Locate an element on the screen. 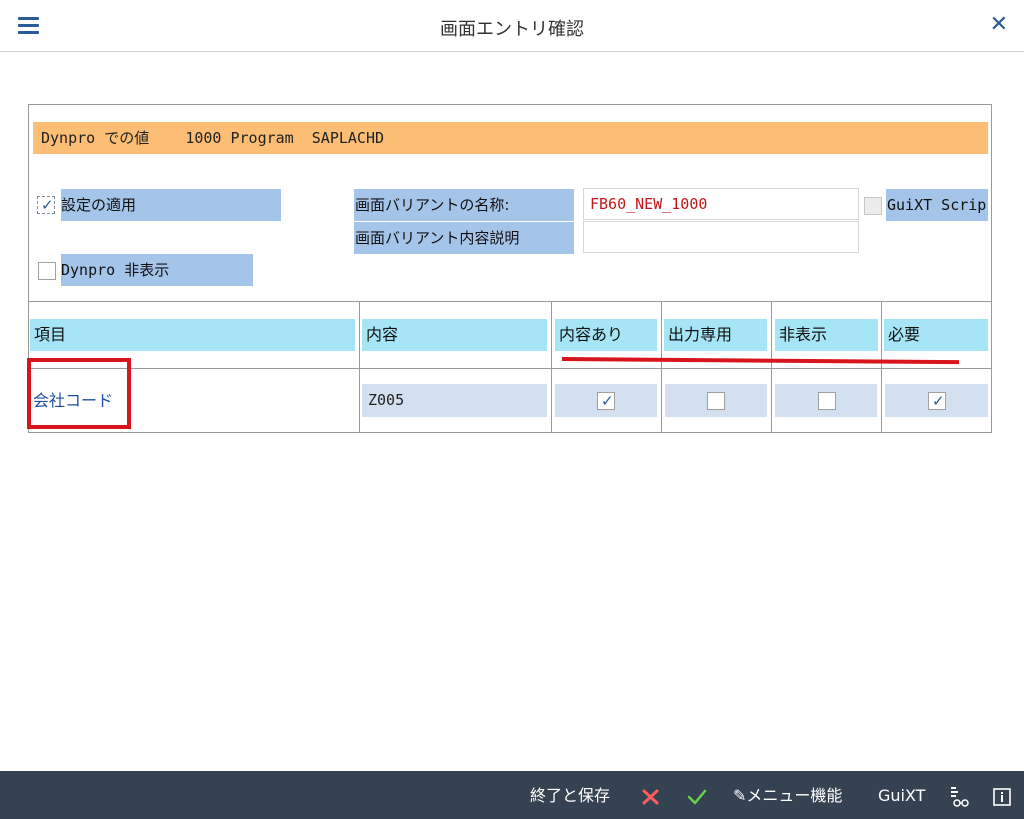  header-content: 内容 is located at coordinates (454, 335).